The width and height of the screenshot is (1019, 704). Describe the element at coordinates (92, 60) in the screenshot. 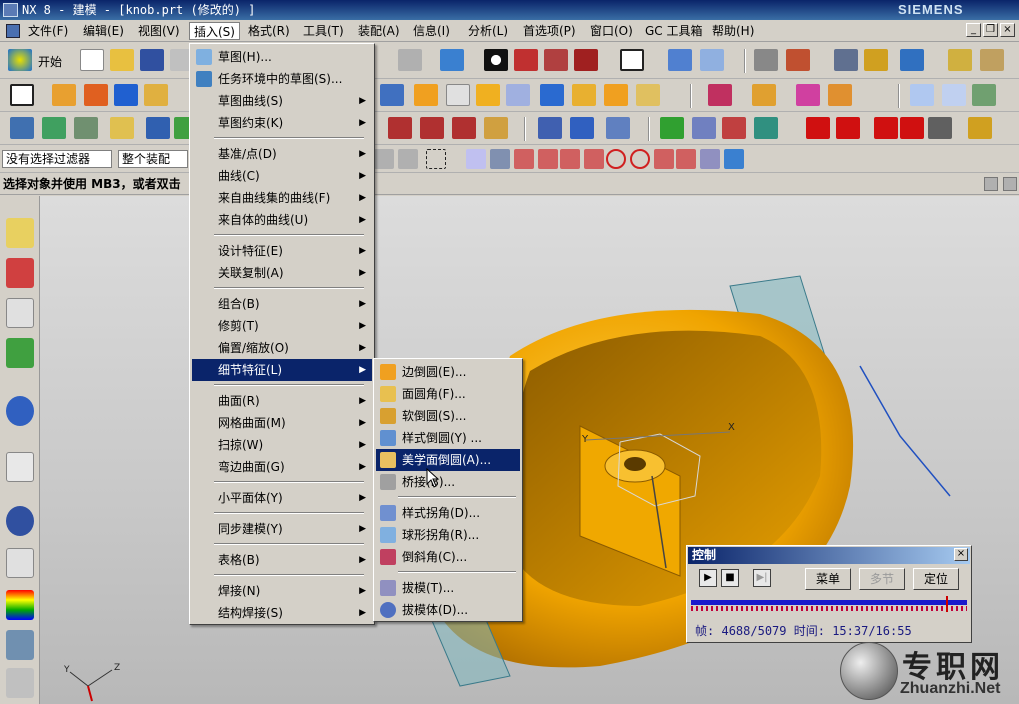

I see `new-file-icon` at that location.